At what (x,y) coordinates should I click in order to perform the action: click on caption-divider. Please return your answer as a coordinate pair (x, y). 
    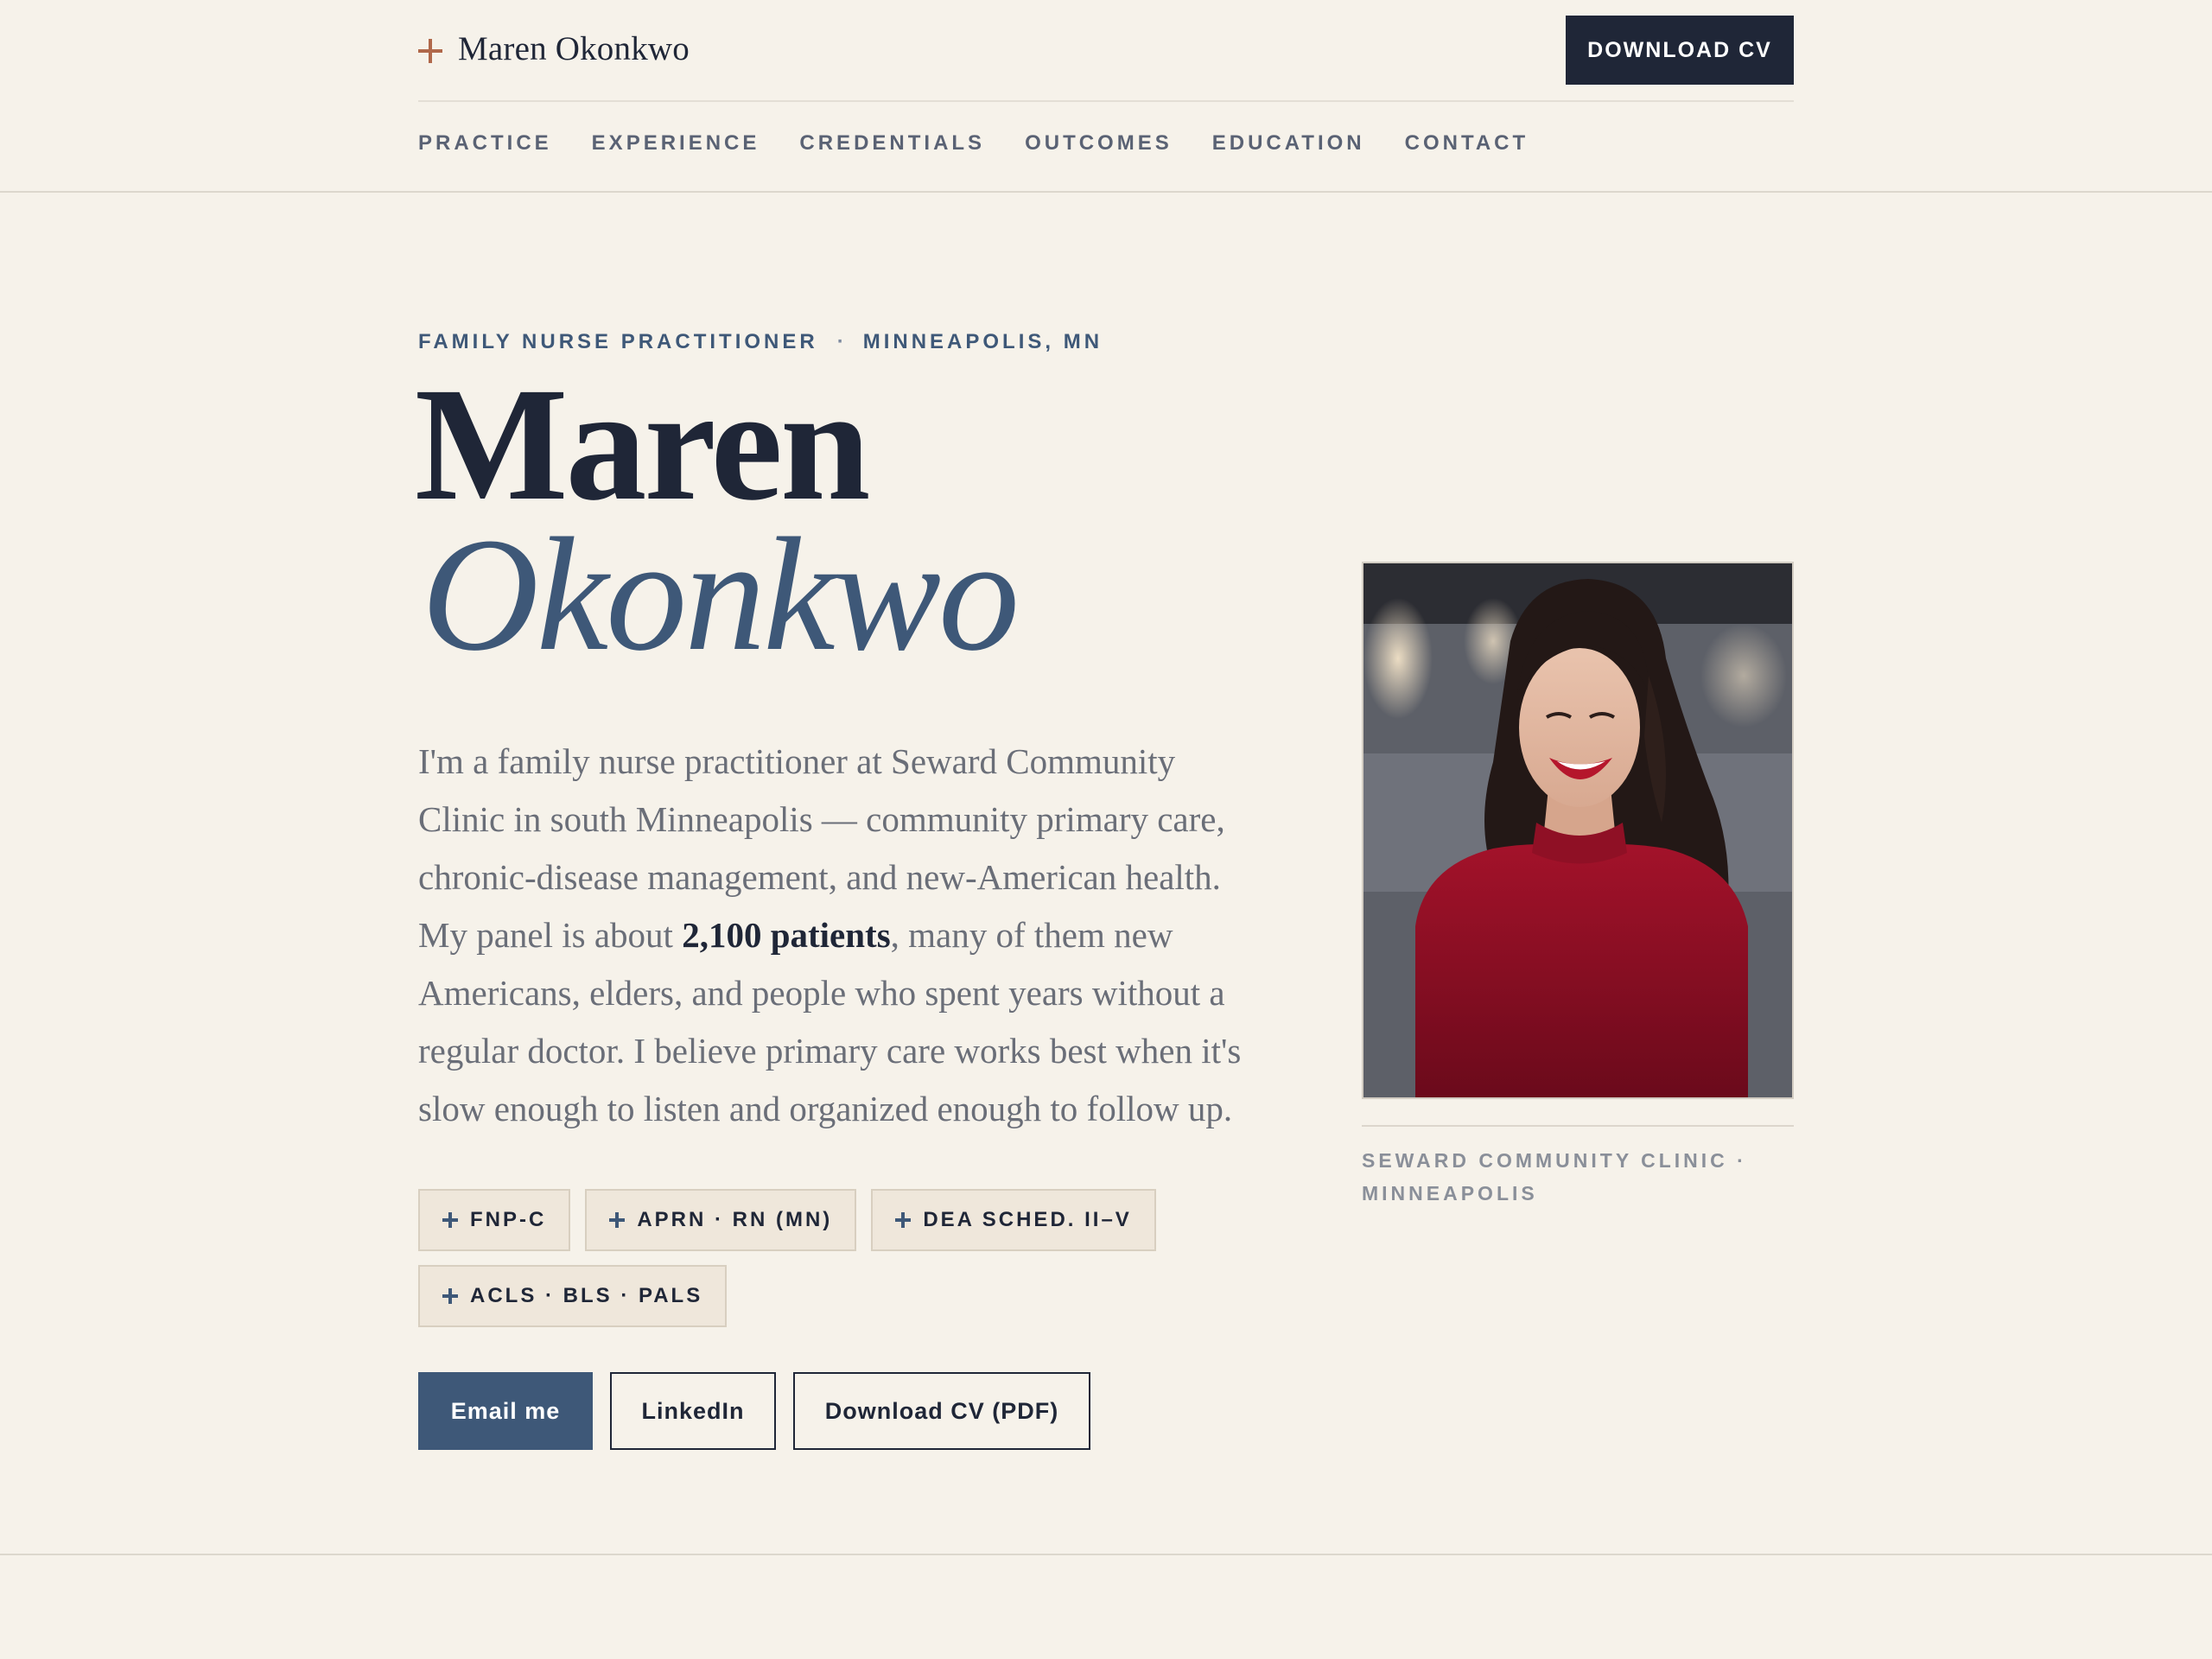
    Looking at the image, I should click on (1578, 1126).